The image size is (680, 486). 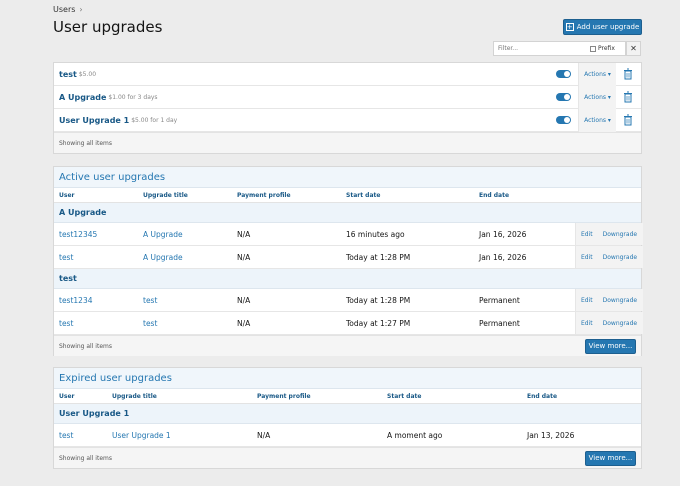 I want to click on group-header: test, so click(x=347, y=279).